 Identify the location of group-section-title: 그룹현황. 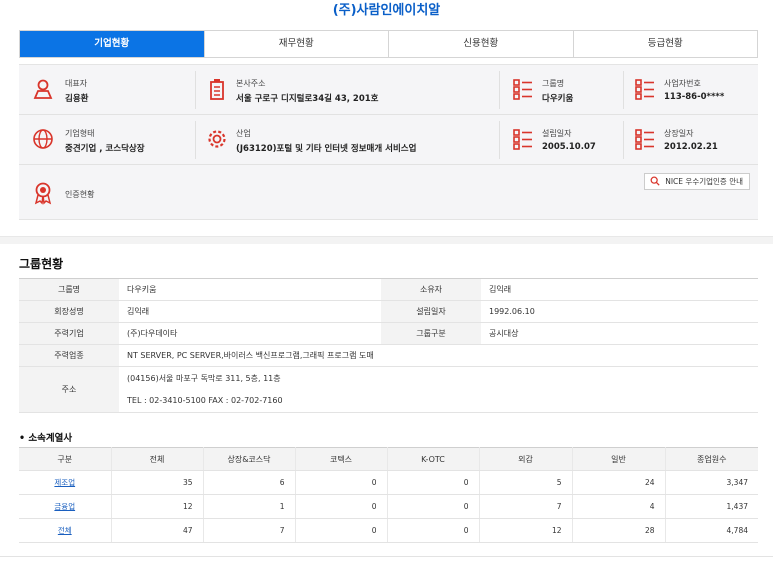
(41, 264).